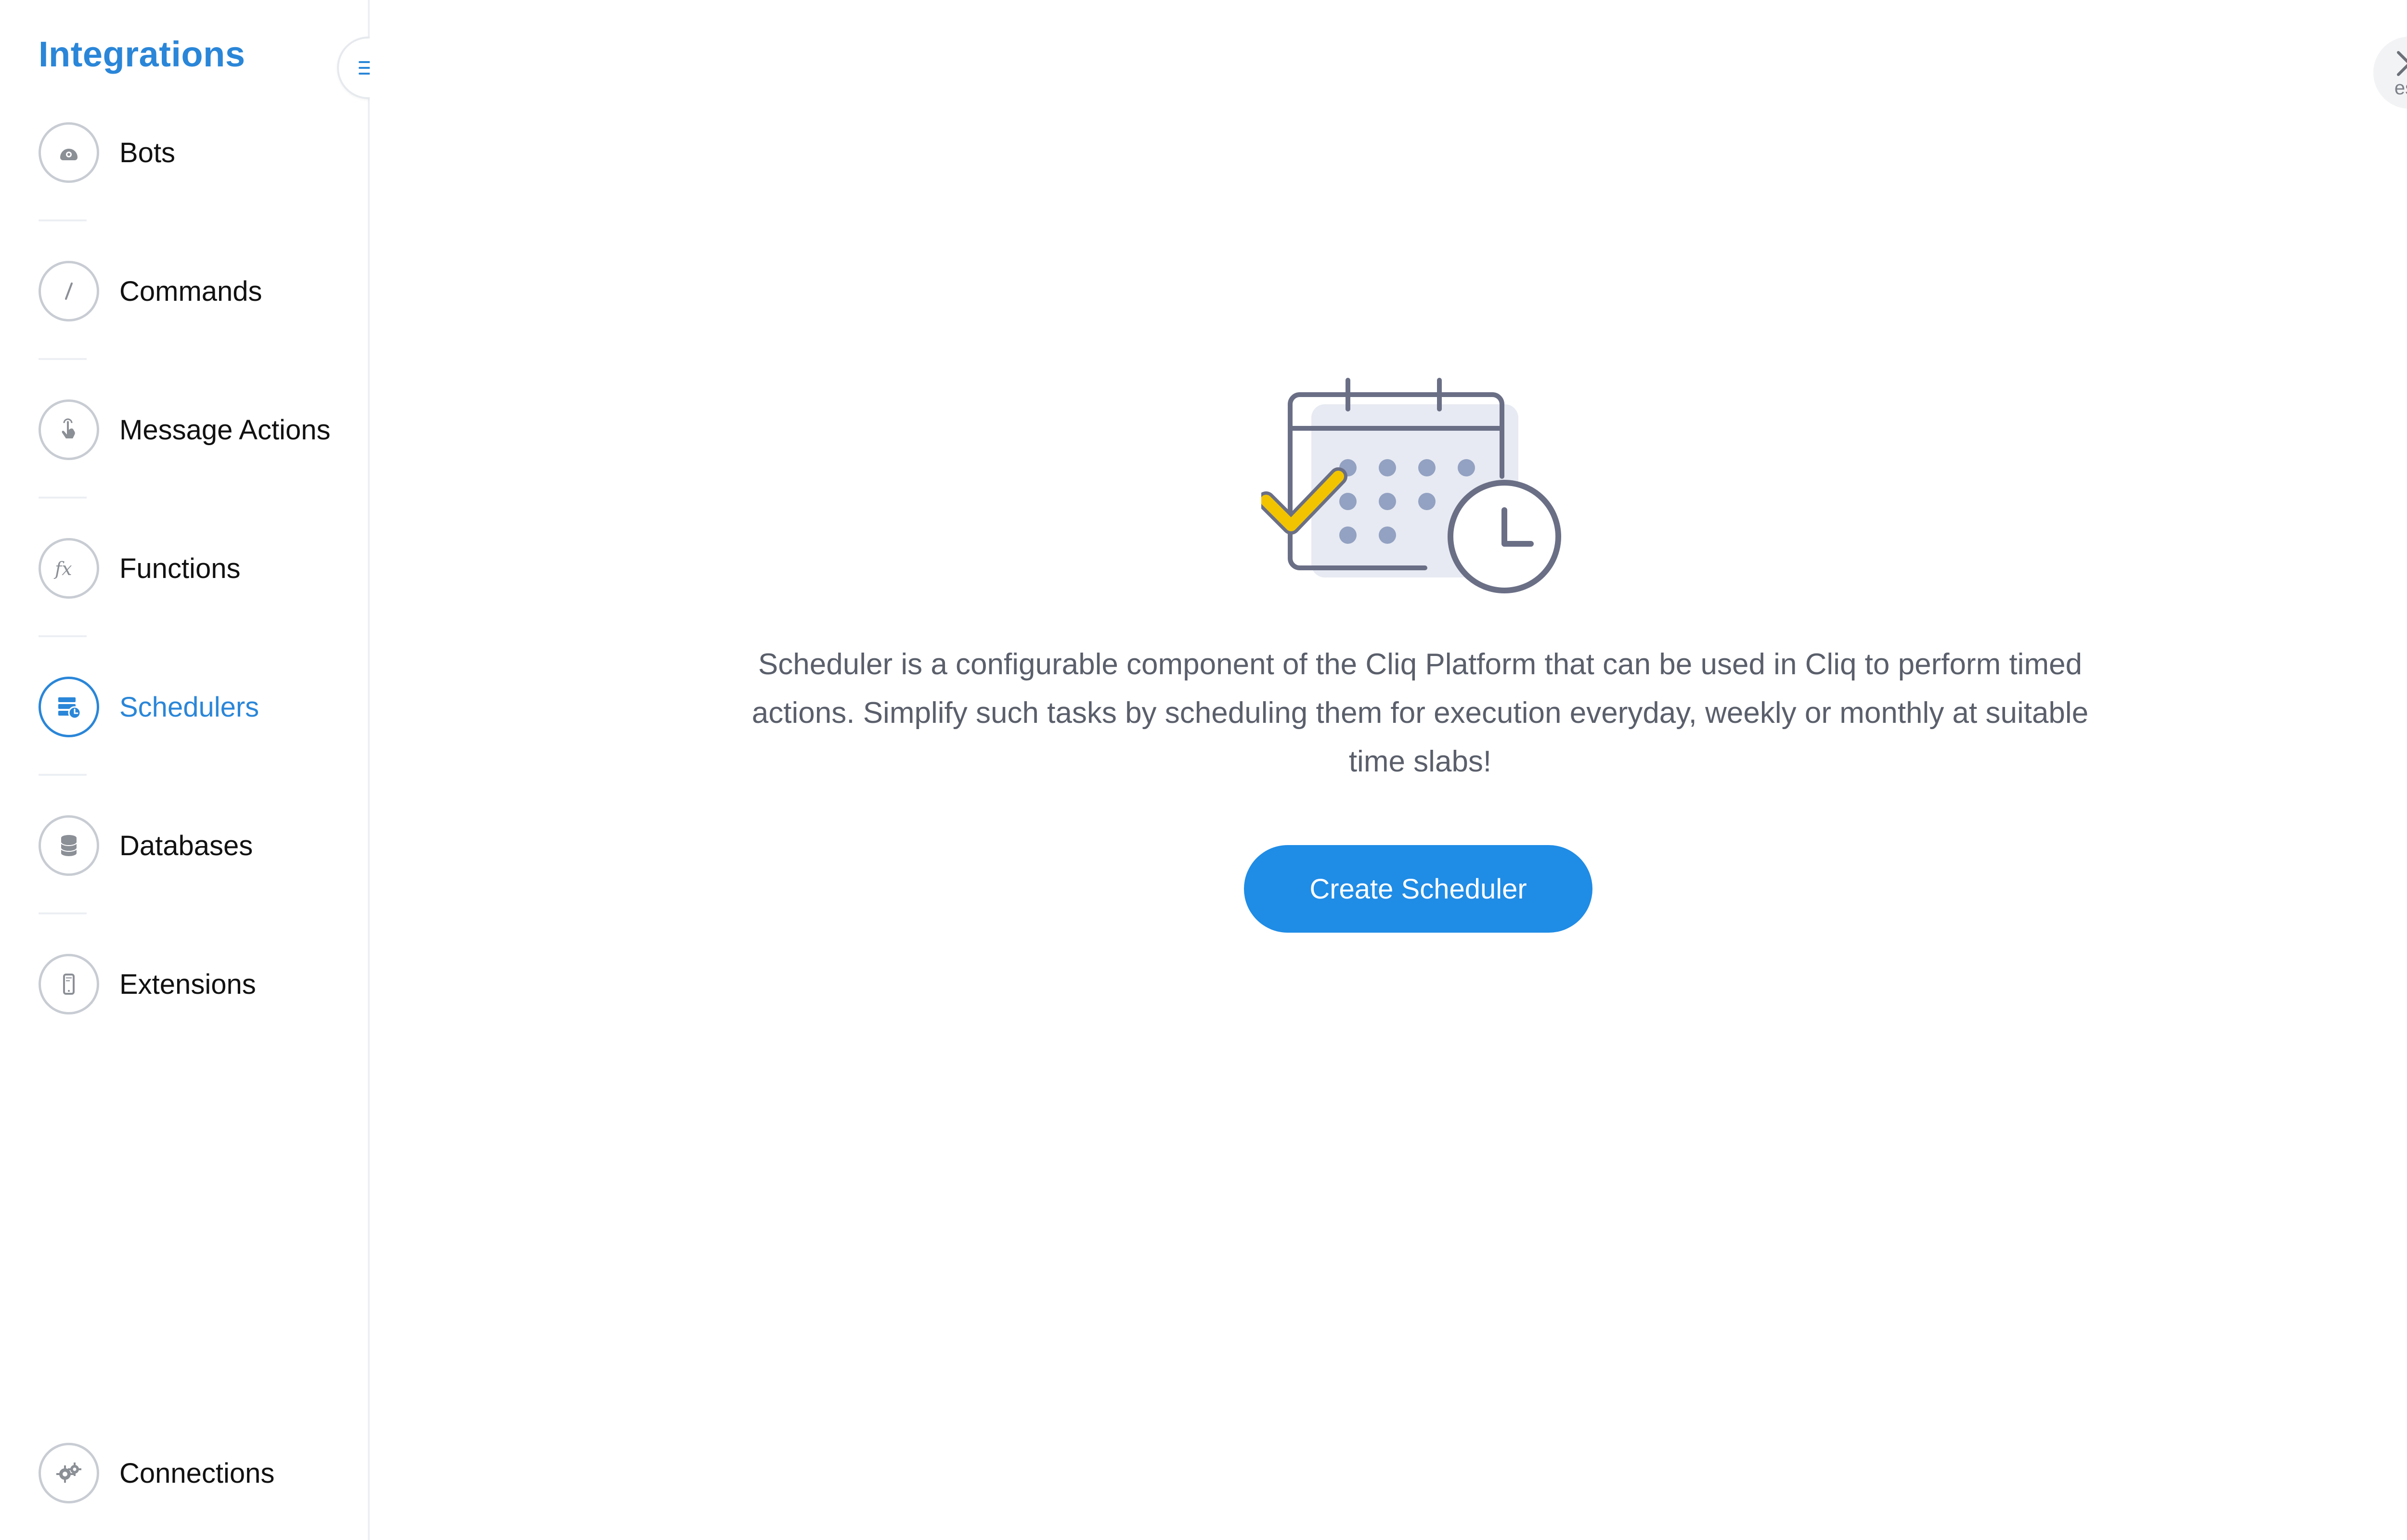 The image size is (2407, 1540). I want to click on sidebar-item-label: Schedulers, so click(189, 707).